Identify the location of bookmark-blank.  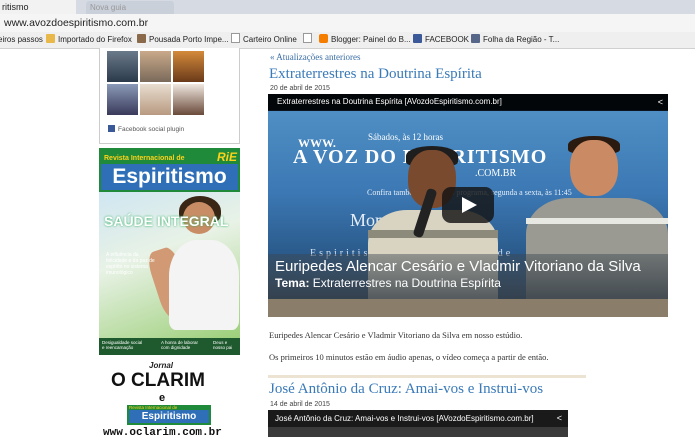
(309, 40).